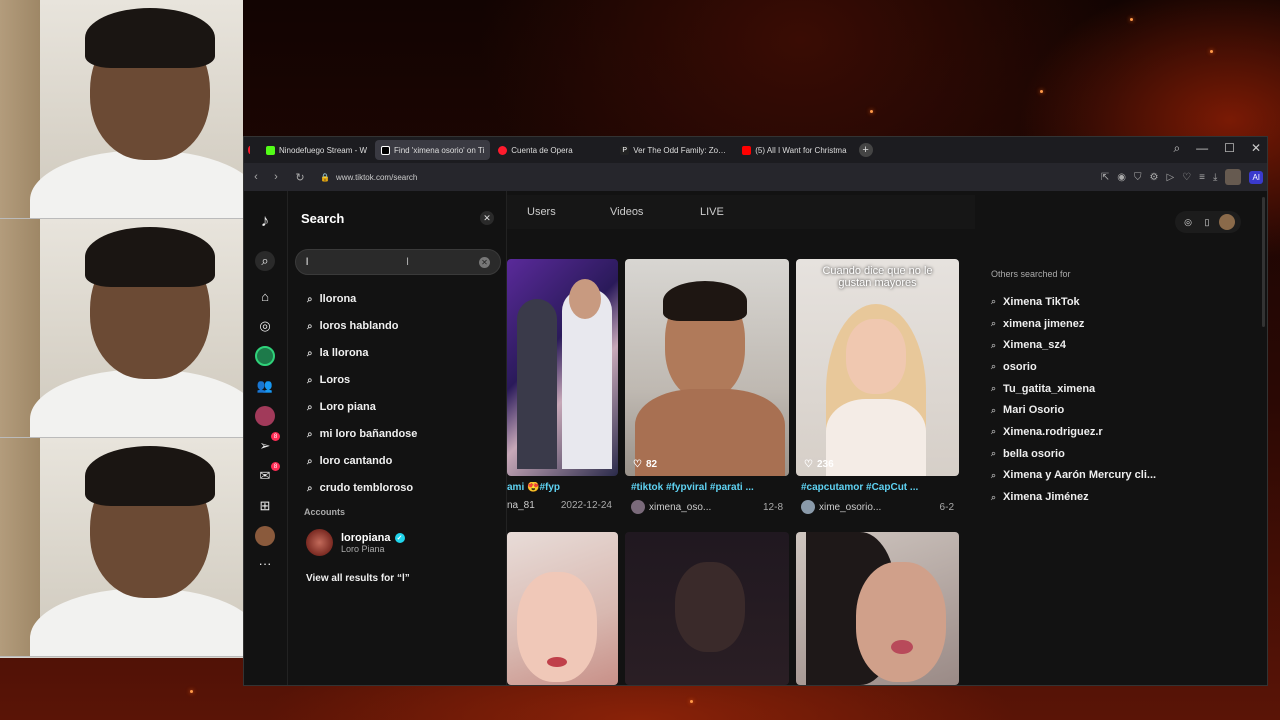 This screenshot has height=720, width=1280. Describe the element at coordinates (270, 150) in the screenshot. I see `kick-icon` at that location.